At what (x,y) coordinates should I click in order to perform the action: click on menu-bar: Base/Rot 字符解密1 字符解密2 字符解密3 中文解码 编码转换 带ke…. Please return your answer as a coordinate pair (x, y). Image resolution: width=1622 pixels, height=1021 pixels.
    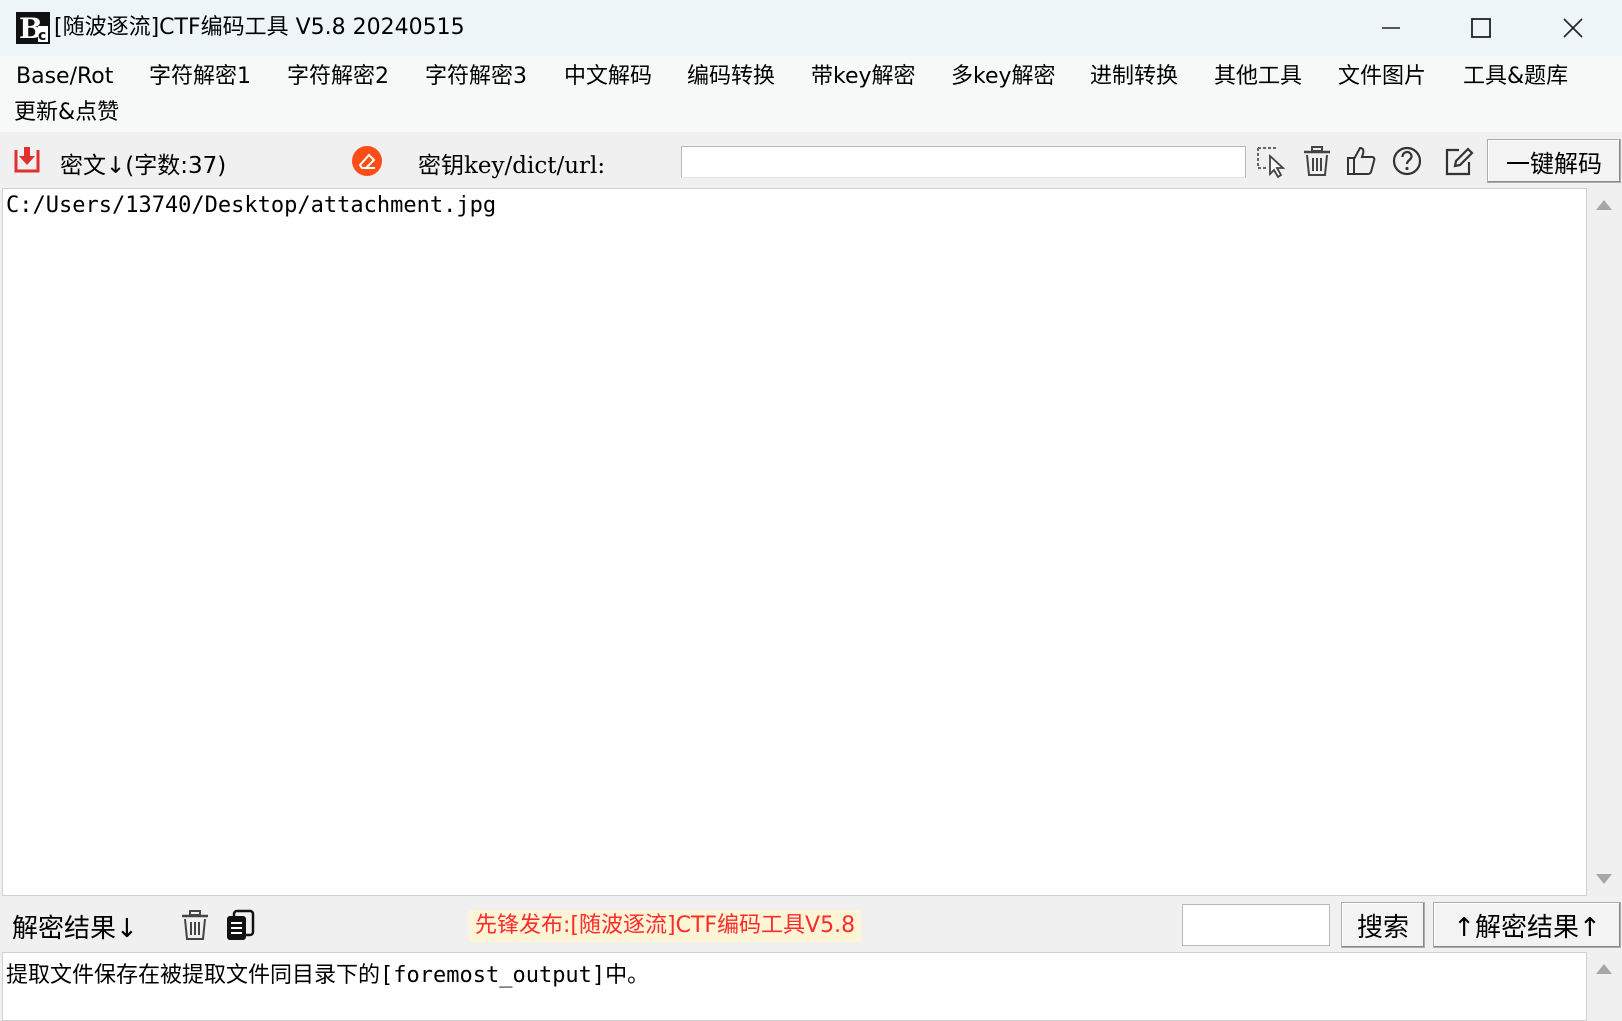
    Looking at the image, I should click on (811, 94).